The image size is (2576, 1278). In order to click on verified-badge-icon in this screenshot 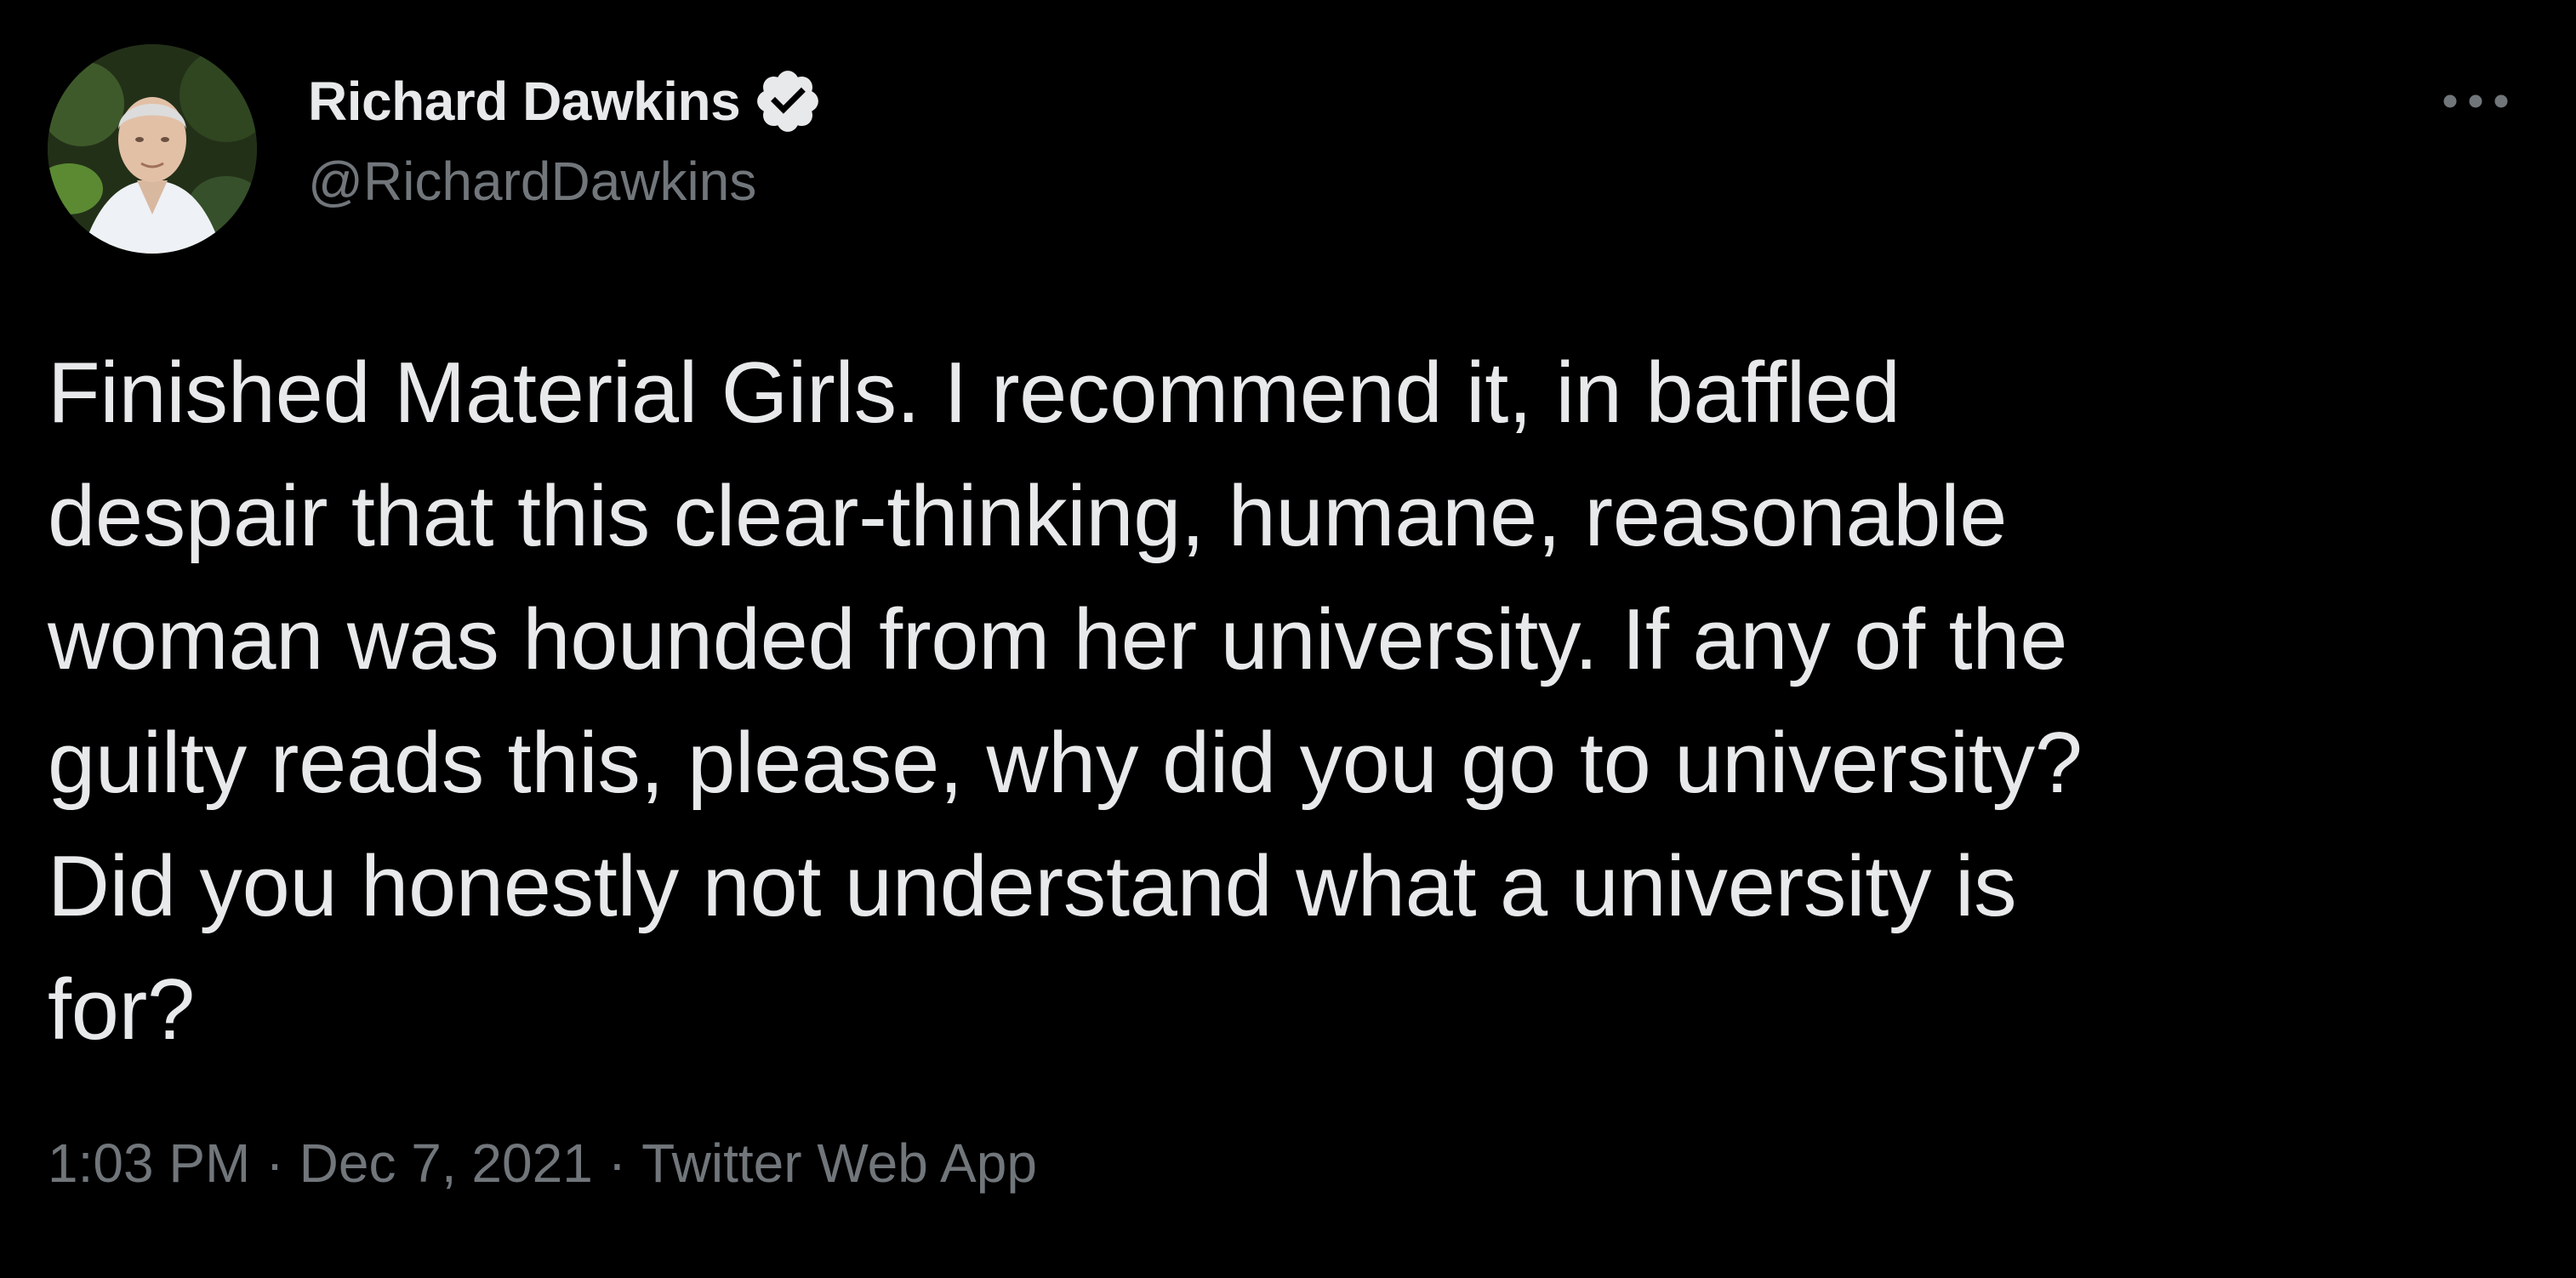, I will do `click(788, 102)`.